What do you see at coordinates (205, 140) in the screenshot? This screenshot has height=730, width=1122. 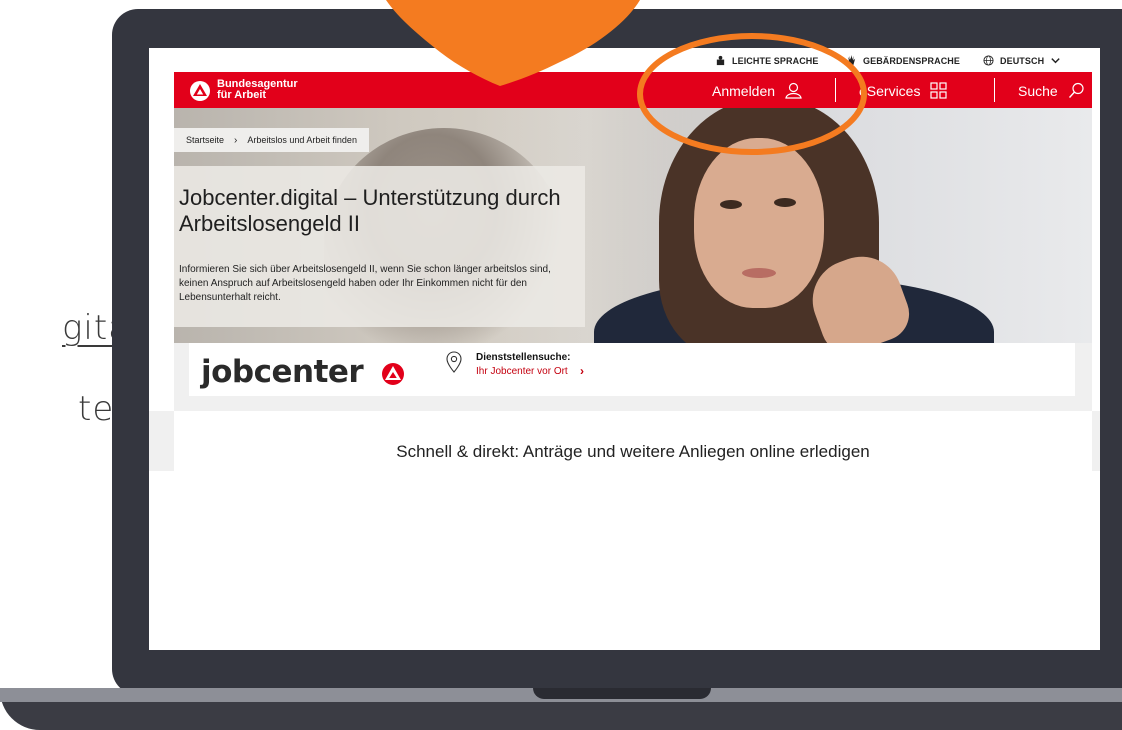 I see `breadcrumb-home: Startseite` at bounding box center [205, 140].